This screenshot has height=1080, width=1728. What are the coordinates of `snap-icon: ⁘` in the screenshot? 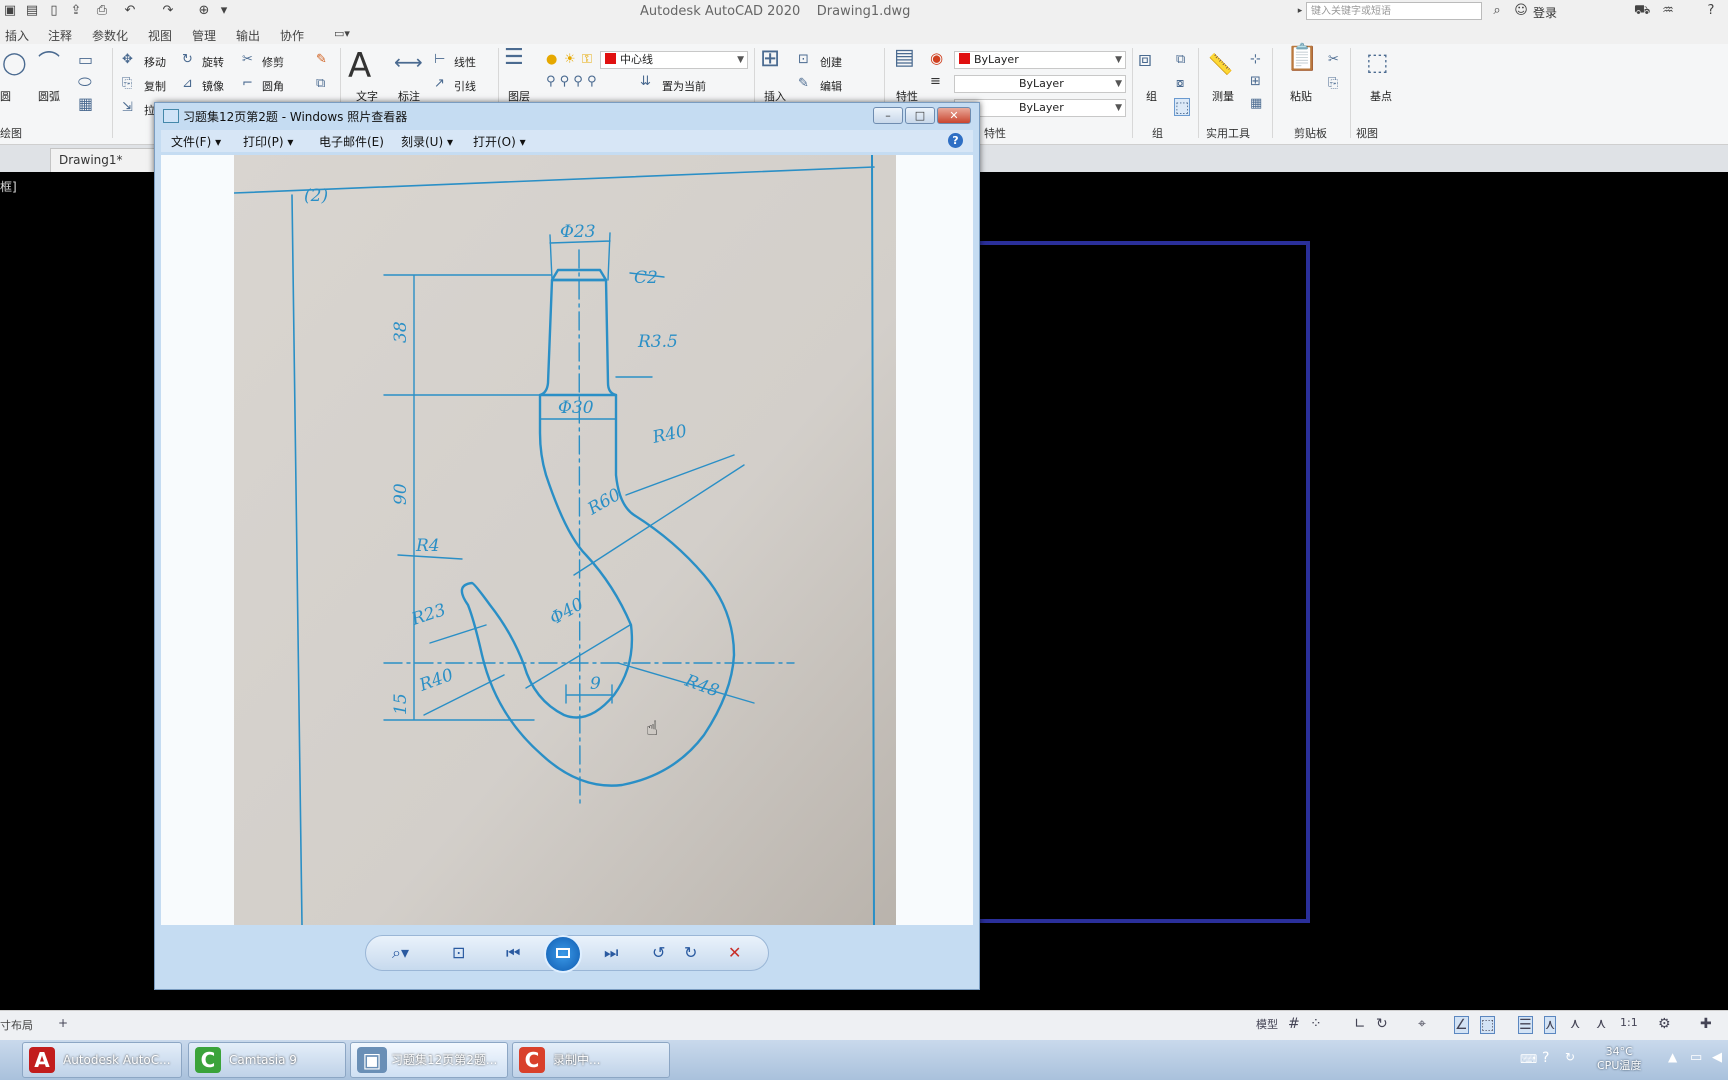 It's located at (1316, 1024).